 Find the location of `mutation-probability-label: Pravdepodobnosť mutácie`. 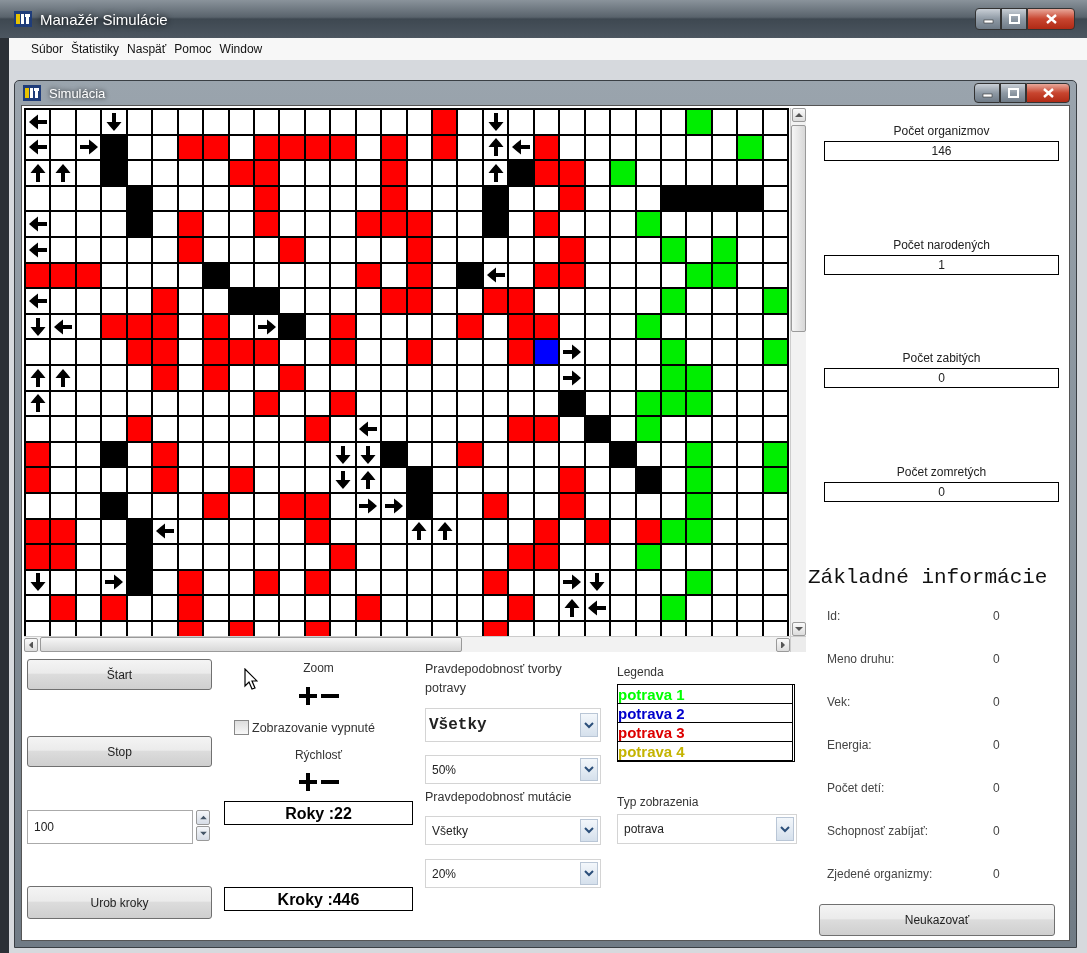

mutation-probability-label: Pravdepodobnosť mutácie is located at coordinates (499, 797).